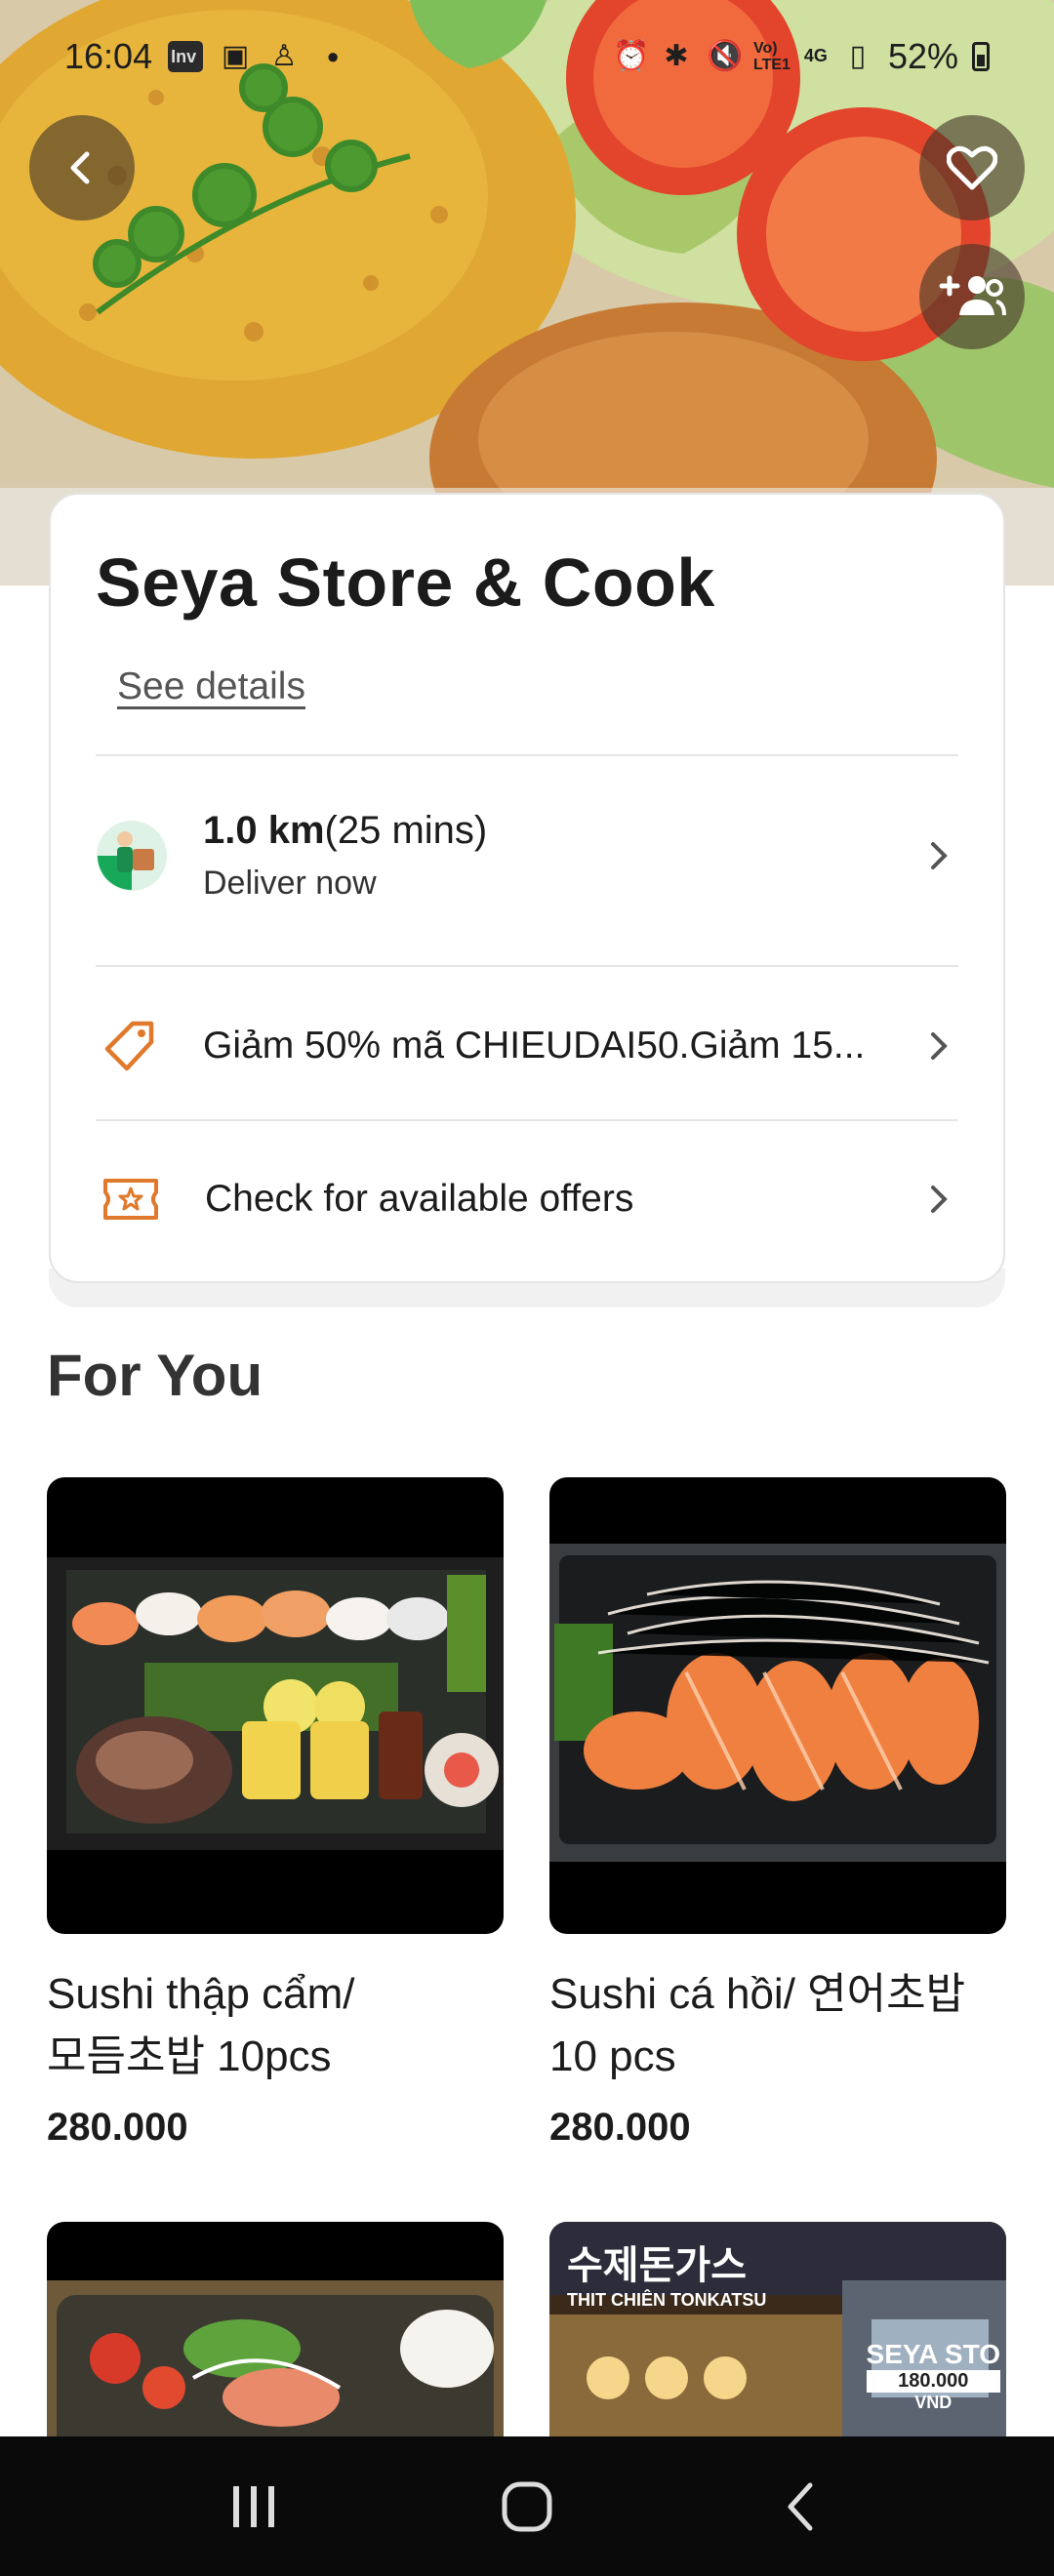 This screenshot has height=2576, width=1054. Describe the element at coordinates (725, 55) in the screenshot. I see `mute-icon: 🔇` at that location.